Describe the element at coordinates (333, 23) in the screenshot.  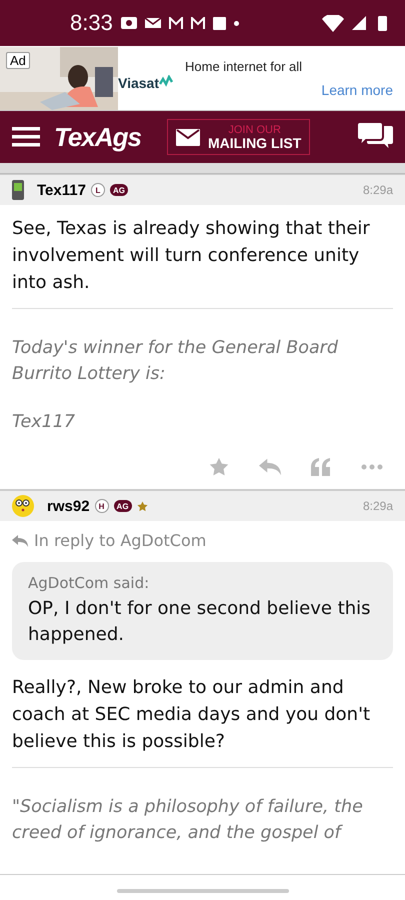
I see `wifi-icon` at that location.